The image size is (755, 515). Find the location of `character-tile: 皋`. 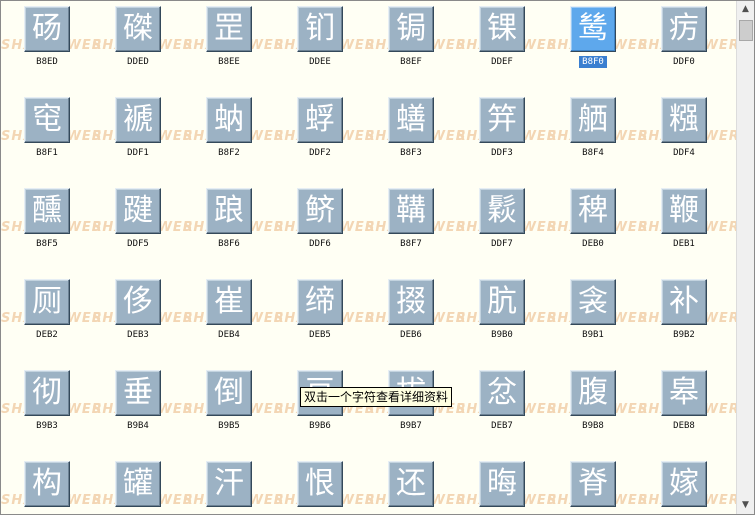

character-tile: 皋 is located at coordinates (684, 393).